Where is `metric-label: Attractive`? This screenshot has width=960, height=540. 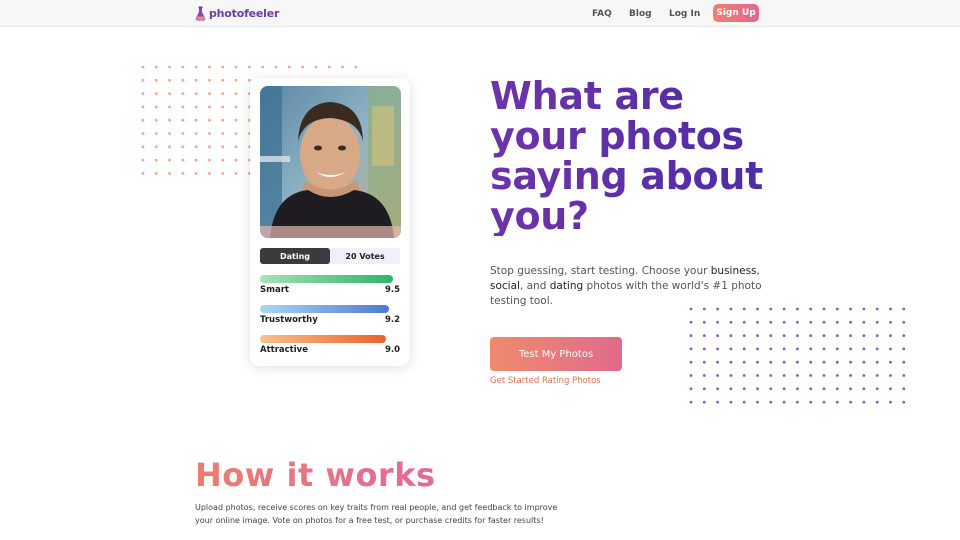
metric-label: Attractive is located at coordinates (284, 350).